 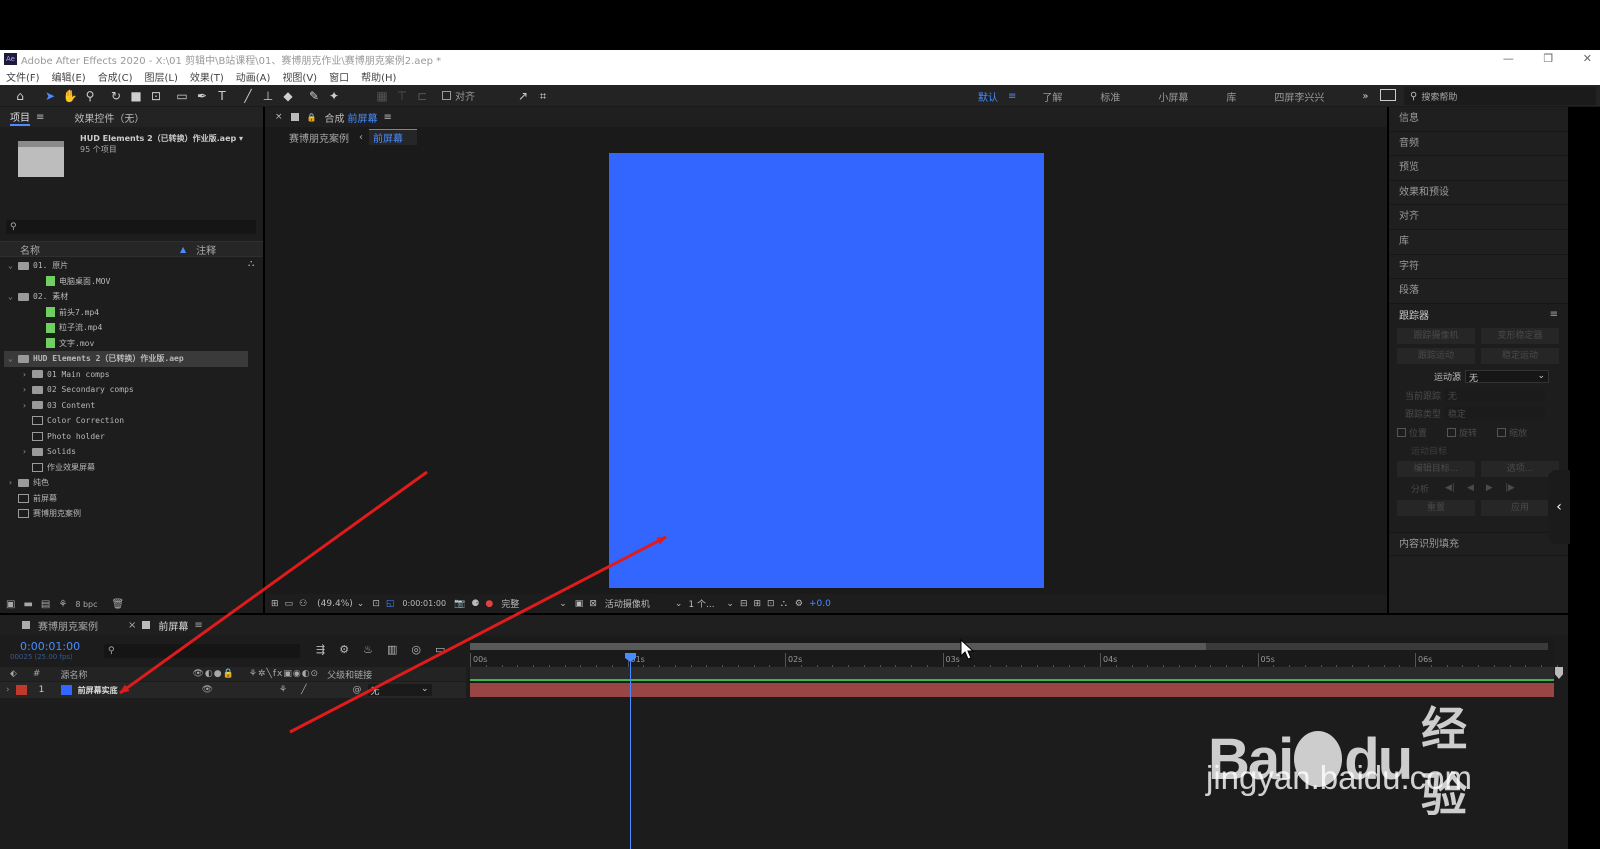 What do you see at coordinates (1350, 743) in the screenshot?
I see `watermark: Bai du 经验 jingyan.baidu.com` at bounding box center [1350, 743].